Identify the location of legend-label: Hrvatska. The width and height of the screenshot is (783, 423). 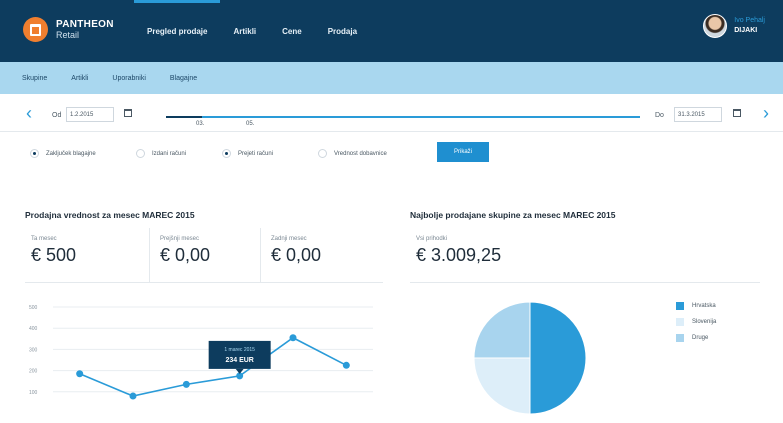
(704, 306).